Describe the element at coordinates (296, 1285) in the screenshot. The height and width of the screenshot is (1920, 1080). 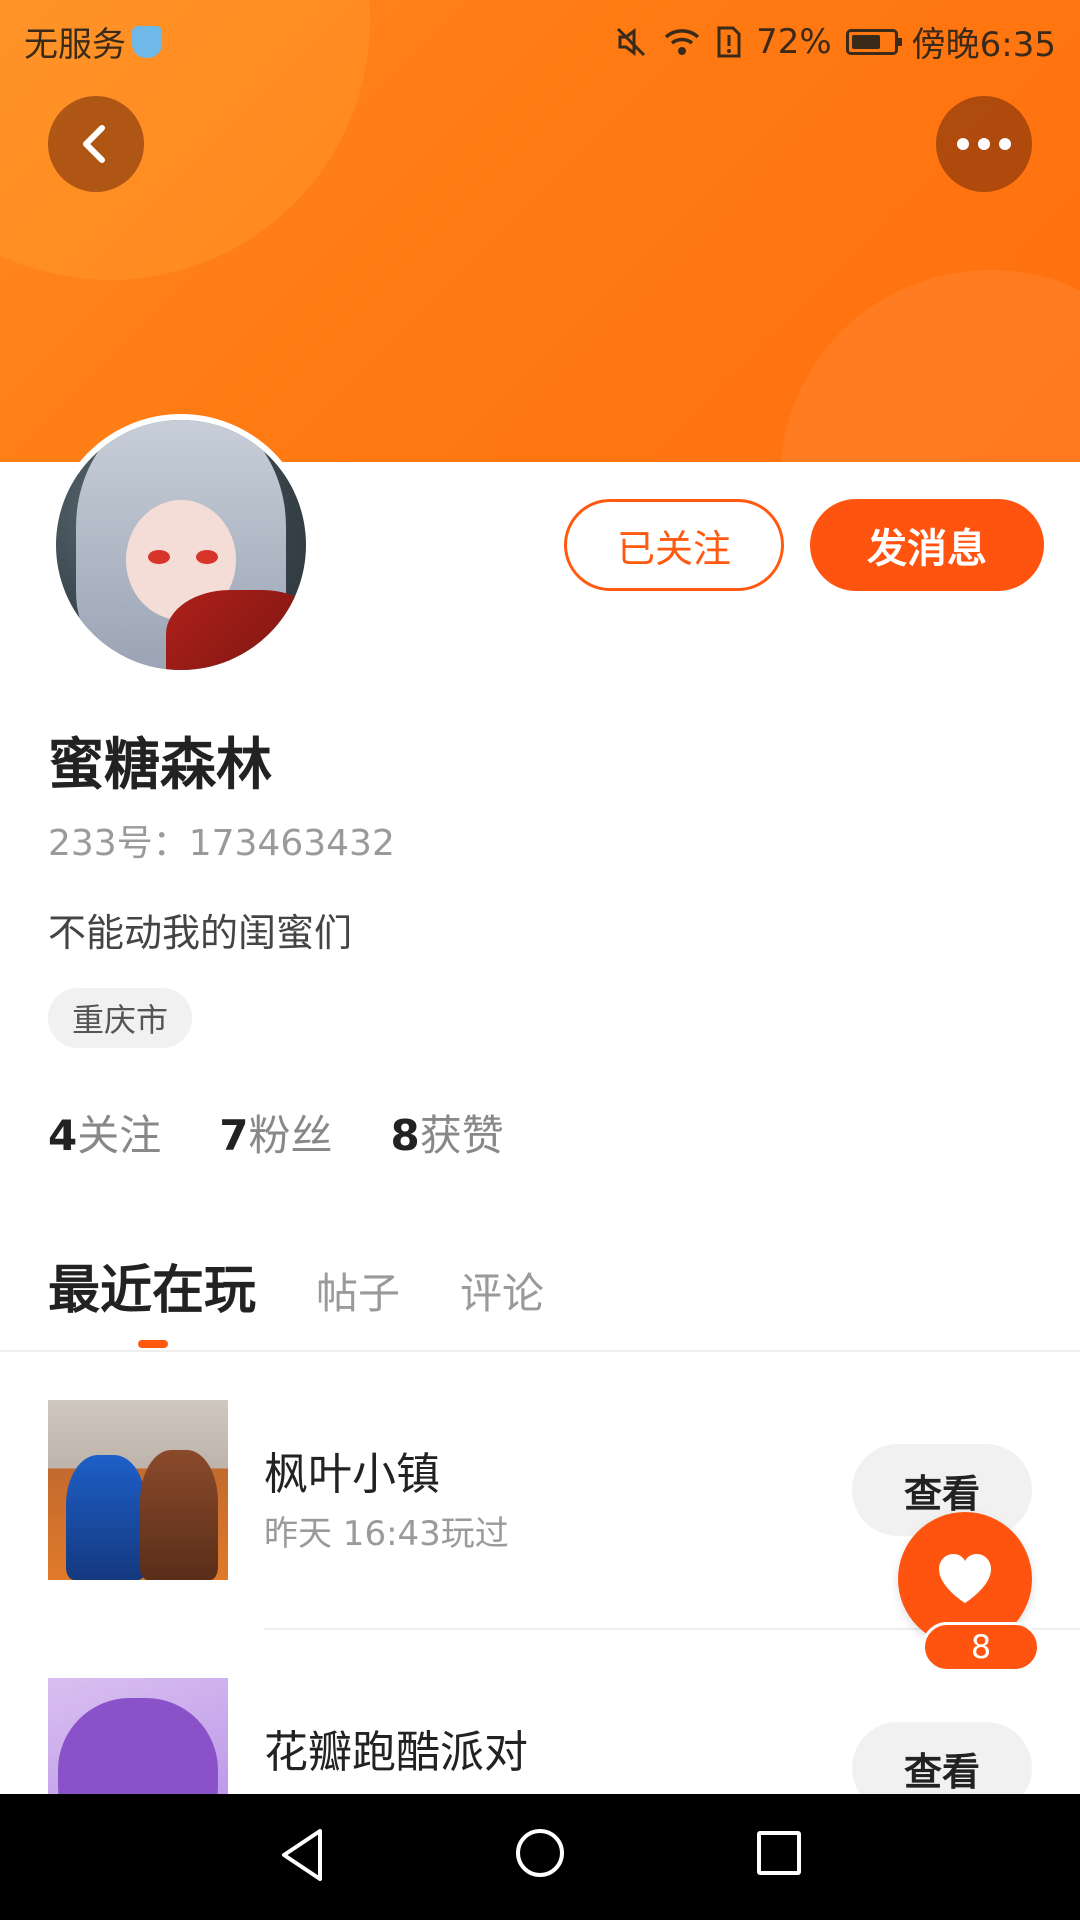
I see `profile-tabs: 最近在玩 帖子 评论` at that location.